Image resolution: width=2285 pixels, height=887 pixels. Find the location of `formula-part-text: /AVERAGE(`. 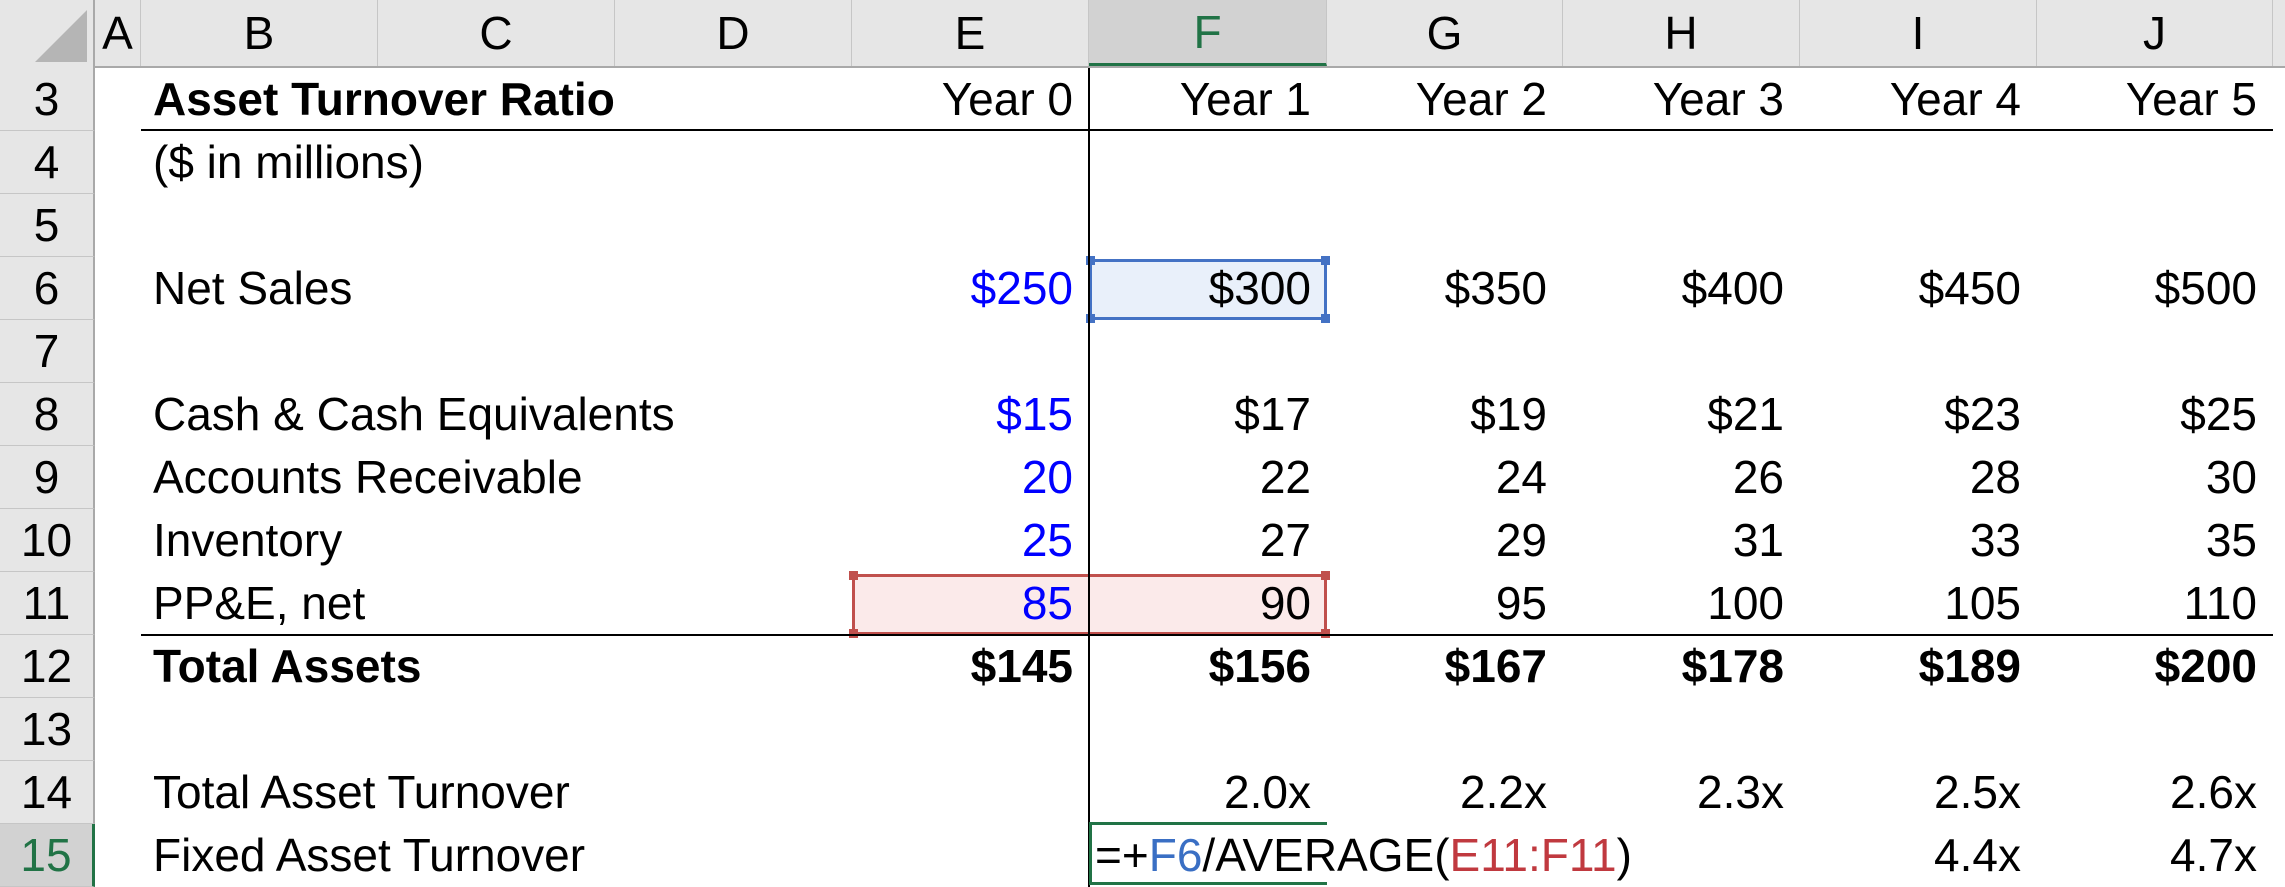

formula-part-text: /AVERAGE( is located at coordinates (1326, 855).